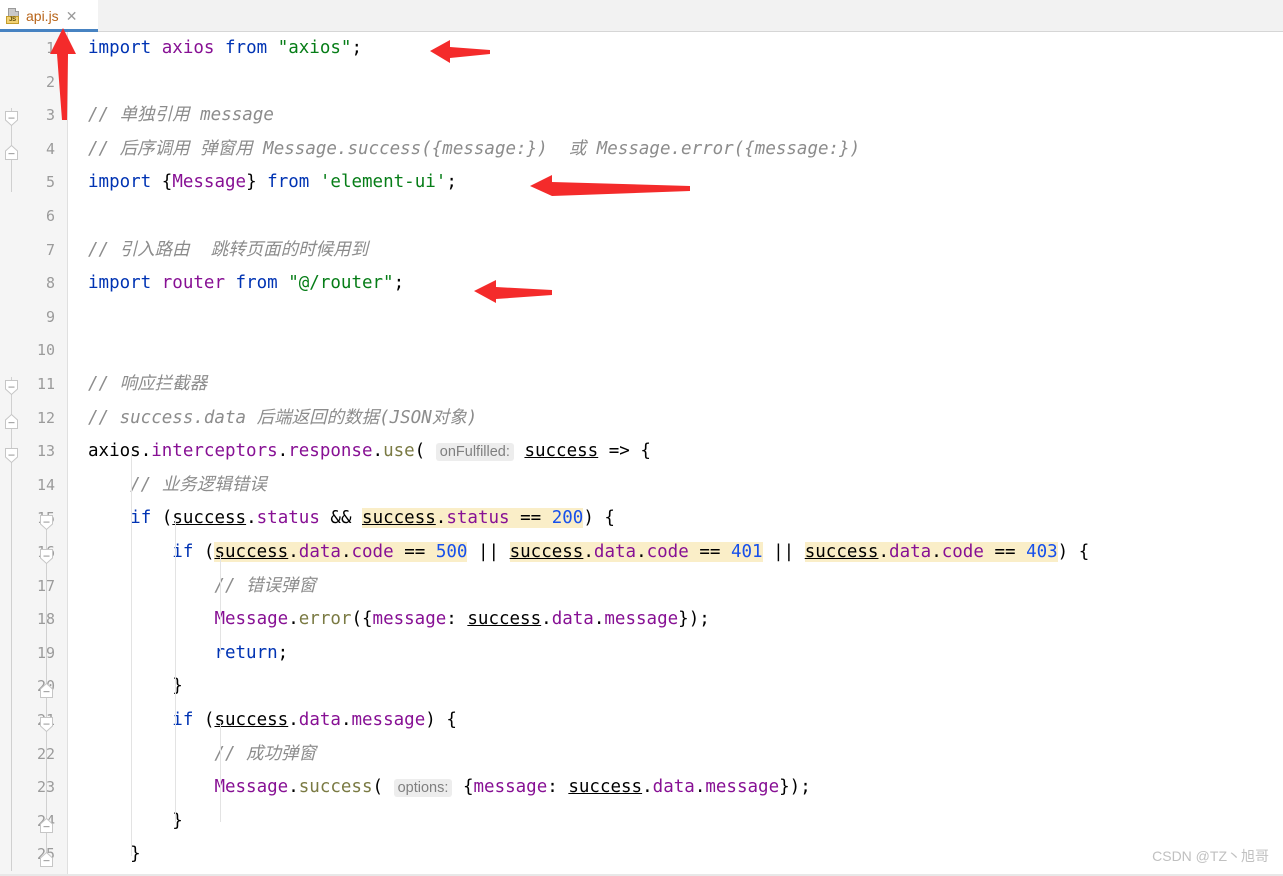  What do you see at coordinates (641, 587) in the screenshot?
I see `code-line-17: 17 // 错误弹窗` at bounding box center [641, 587].